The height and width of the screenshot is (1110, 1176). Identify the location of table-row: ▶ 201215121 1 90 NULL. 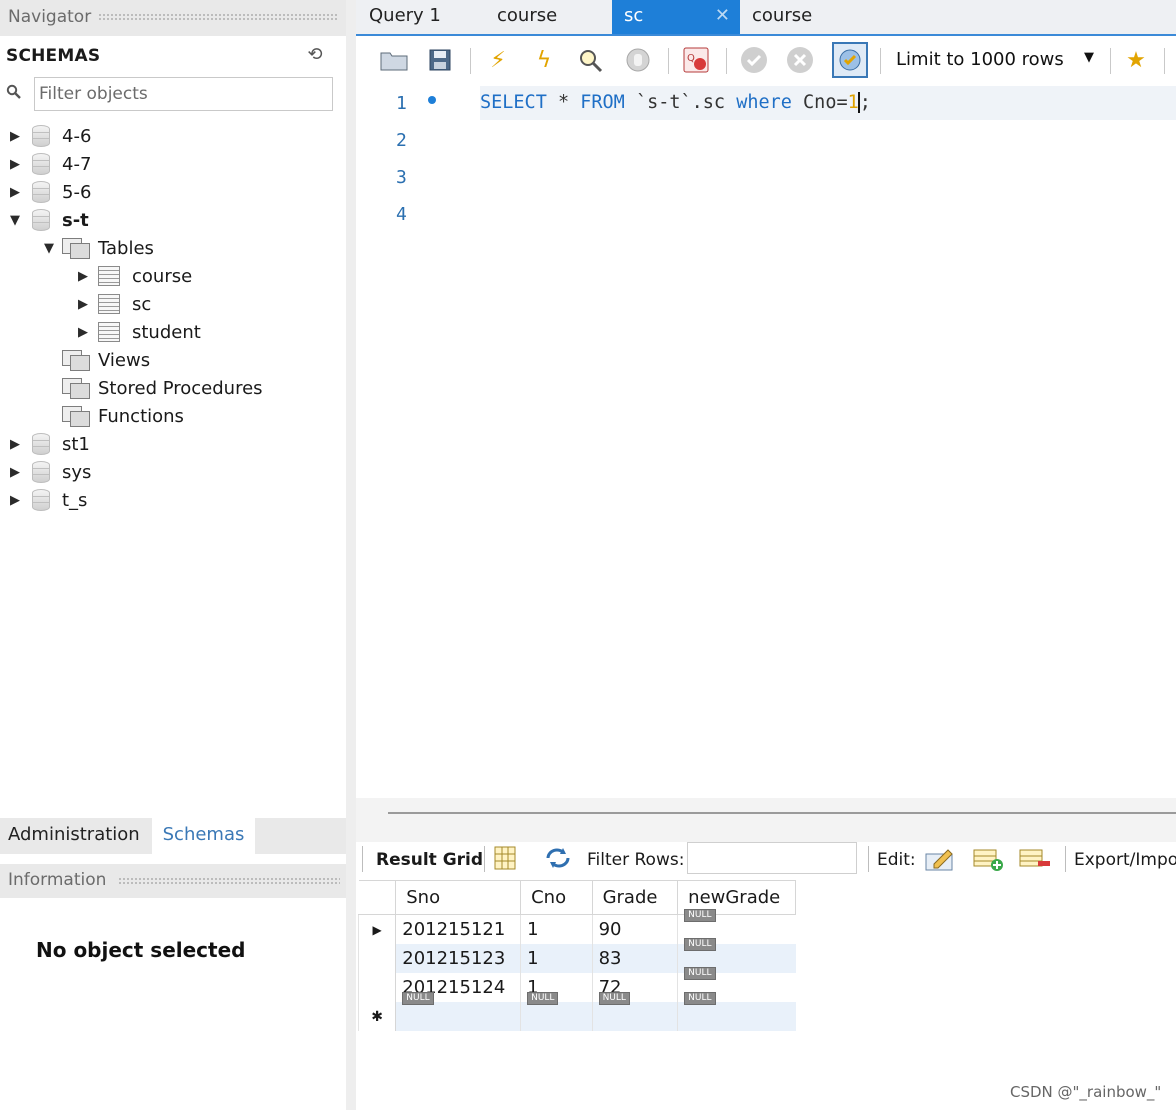
(576, 926).